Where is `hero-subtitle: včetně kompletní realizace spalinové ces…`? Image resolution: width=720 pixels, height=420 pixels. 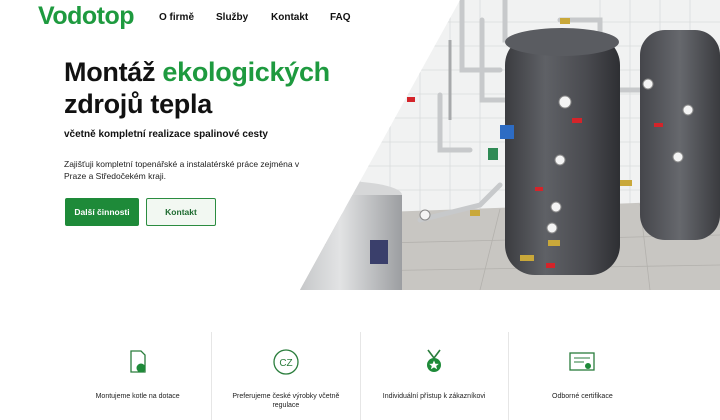 hero-subtitle: včetně kompletní realizace spalinové ces… is located at coordinates (166, 134).